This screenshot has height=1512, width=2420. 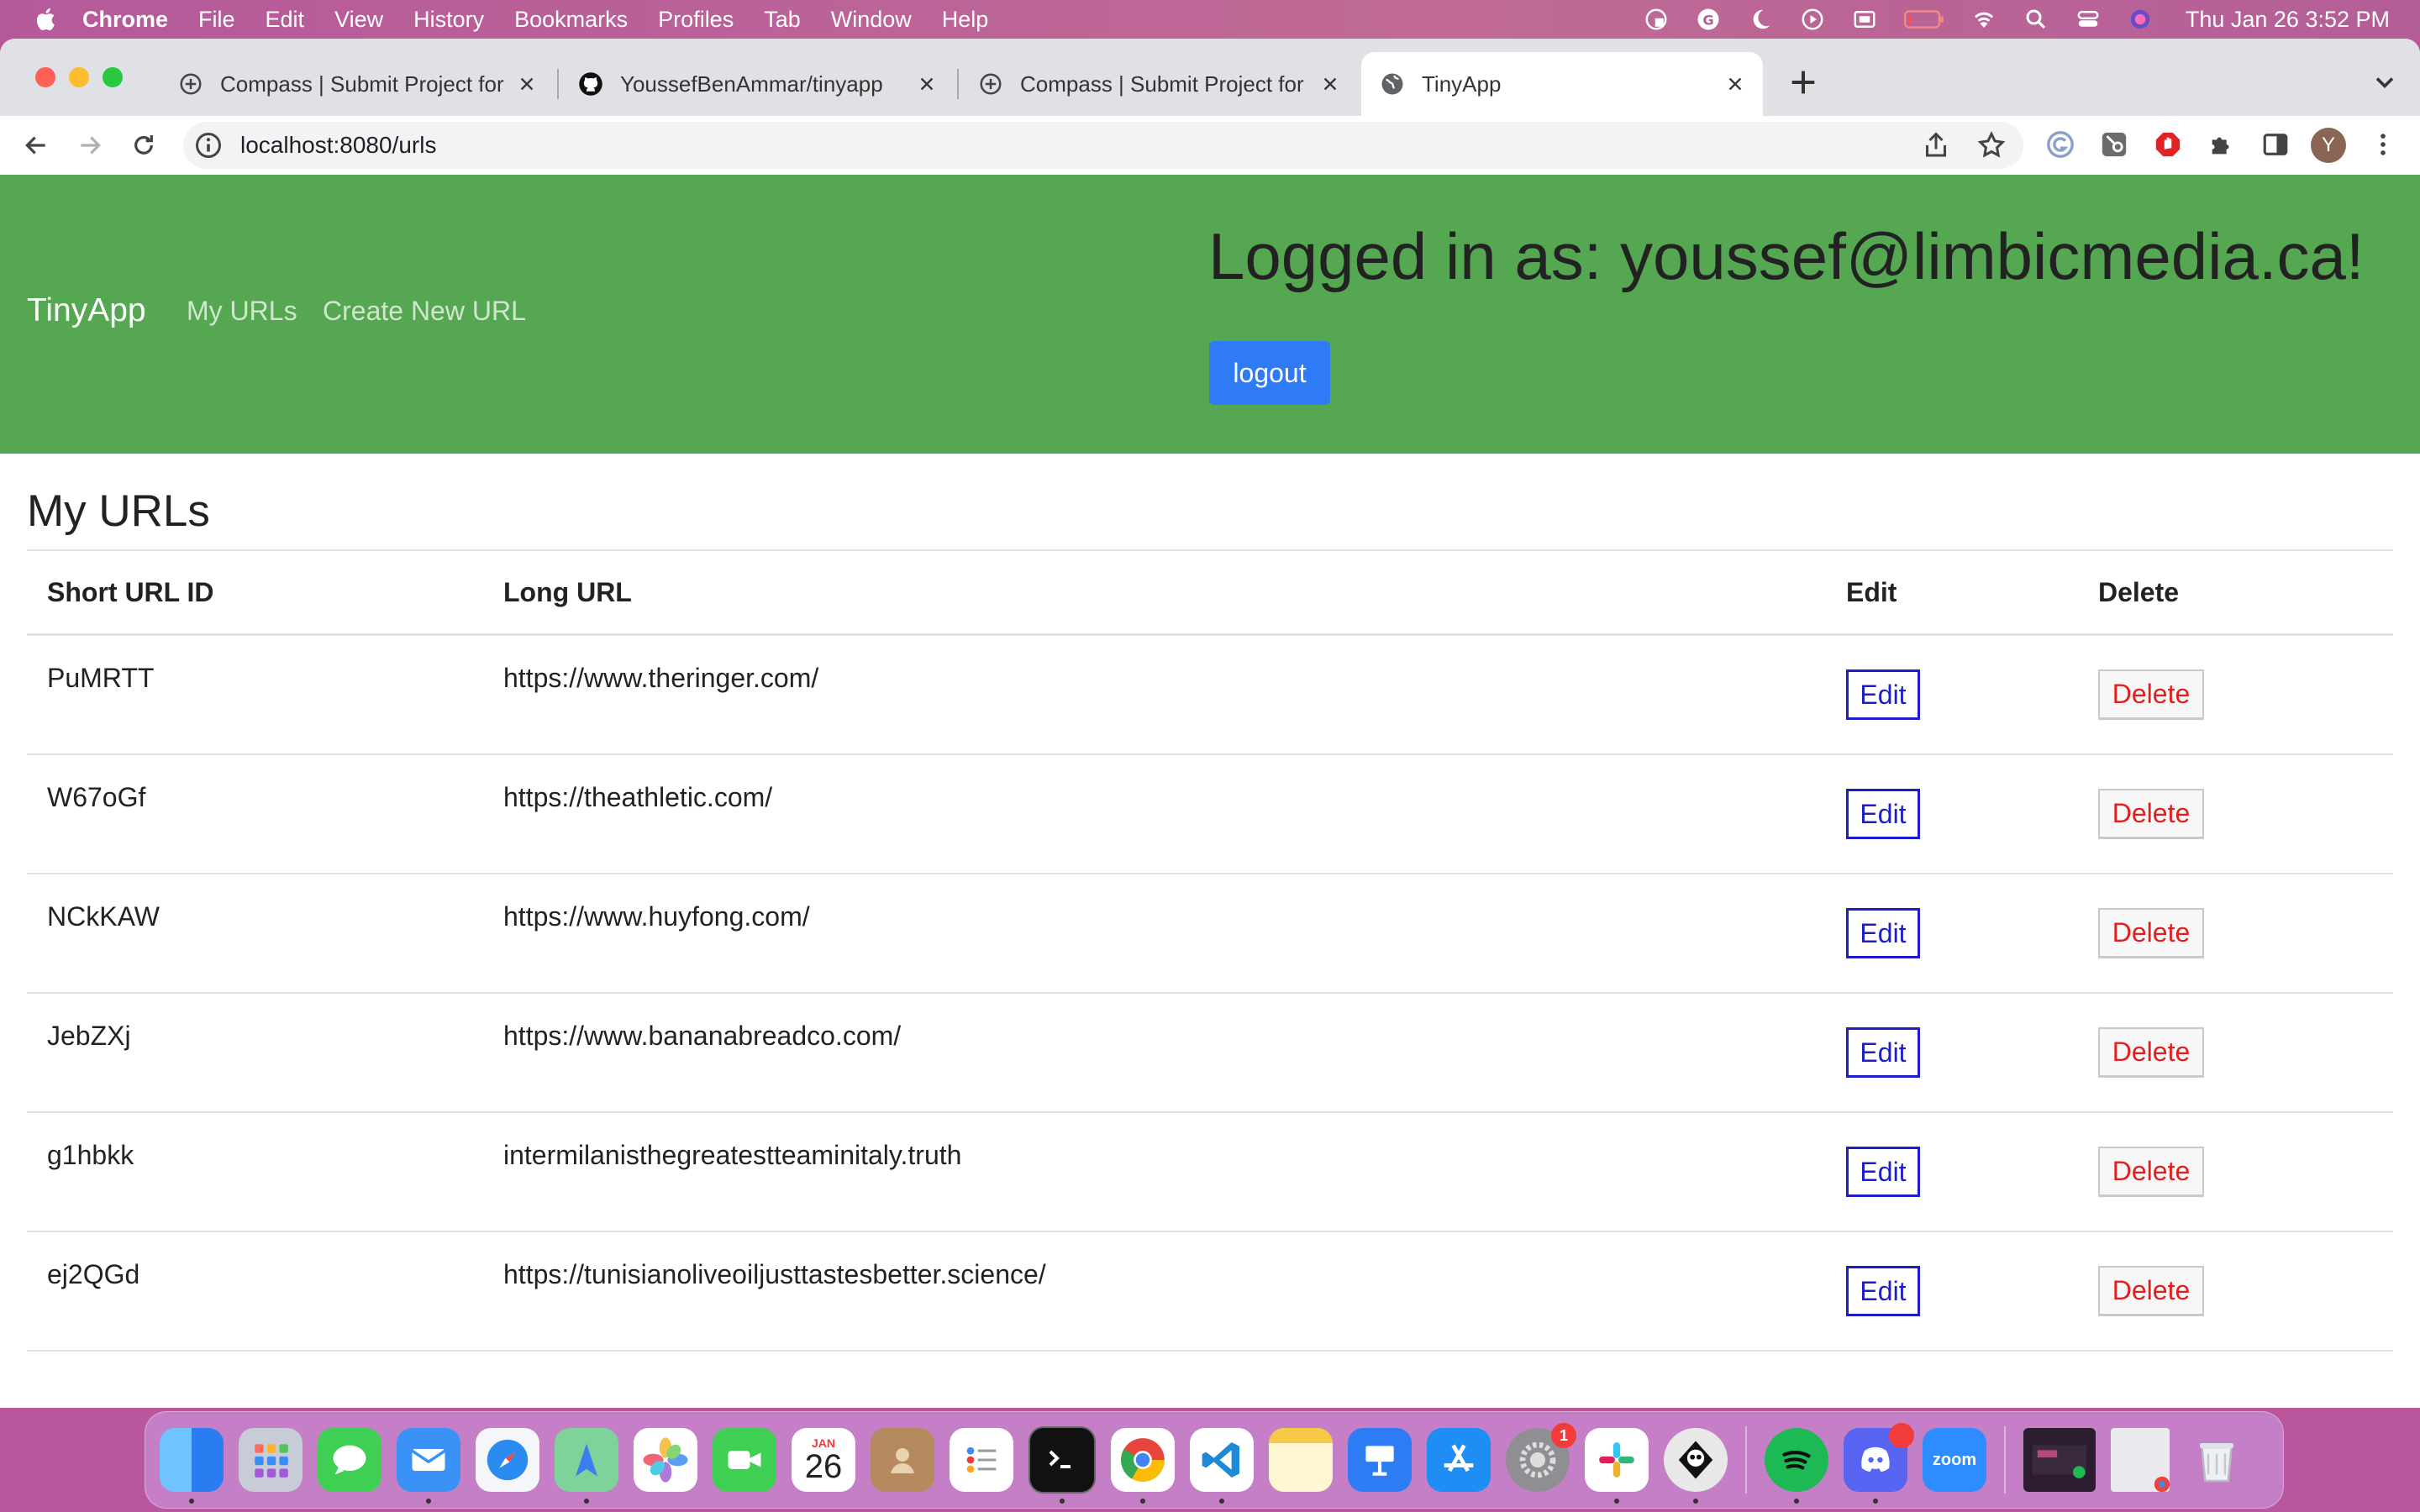 I want to click on grammarly-extension-icon, so click(x=2060, y=144).